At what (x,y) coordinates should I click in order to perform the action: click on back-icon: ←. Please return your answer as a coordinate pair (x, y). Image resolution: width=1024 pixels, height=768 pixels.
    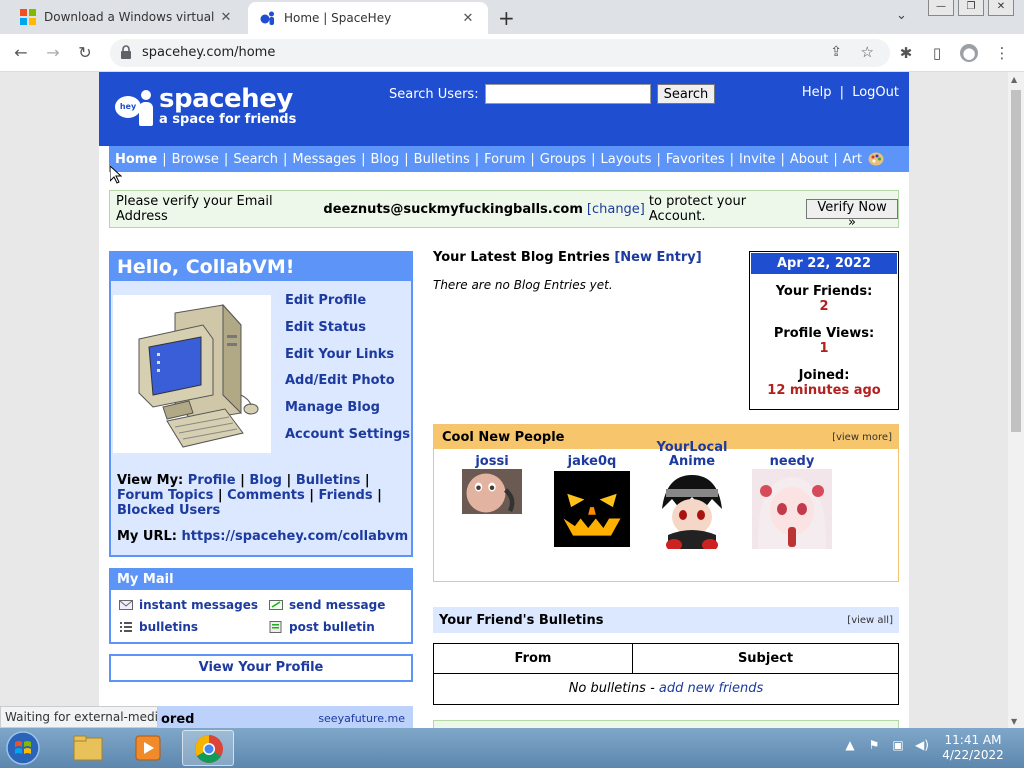
    Looking at the image, I should click on (21, 53).